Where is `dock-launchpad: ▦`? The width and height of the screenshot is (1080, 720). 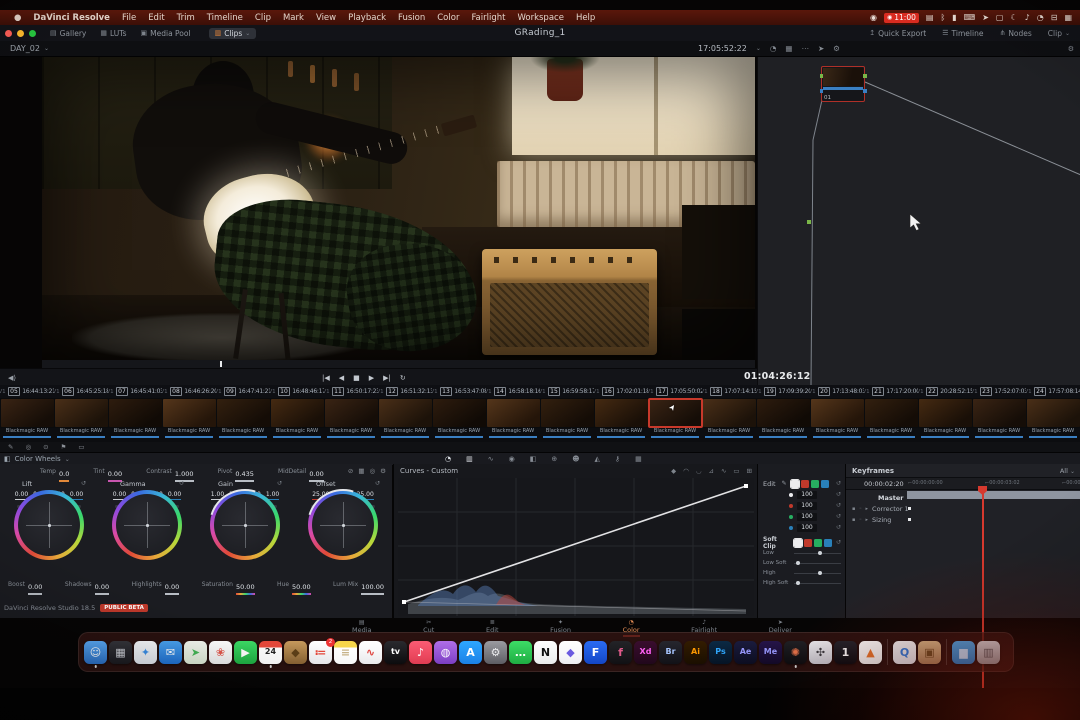 dock-launchpad: ▦ is located at coordinates (120, 652).